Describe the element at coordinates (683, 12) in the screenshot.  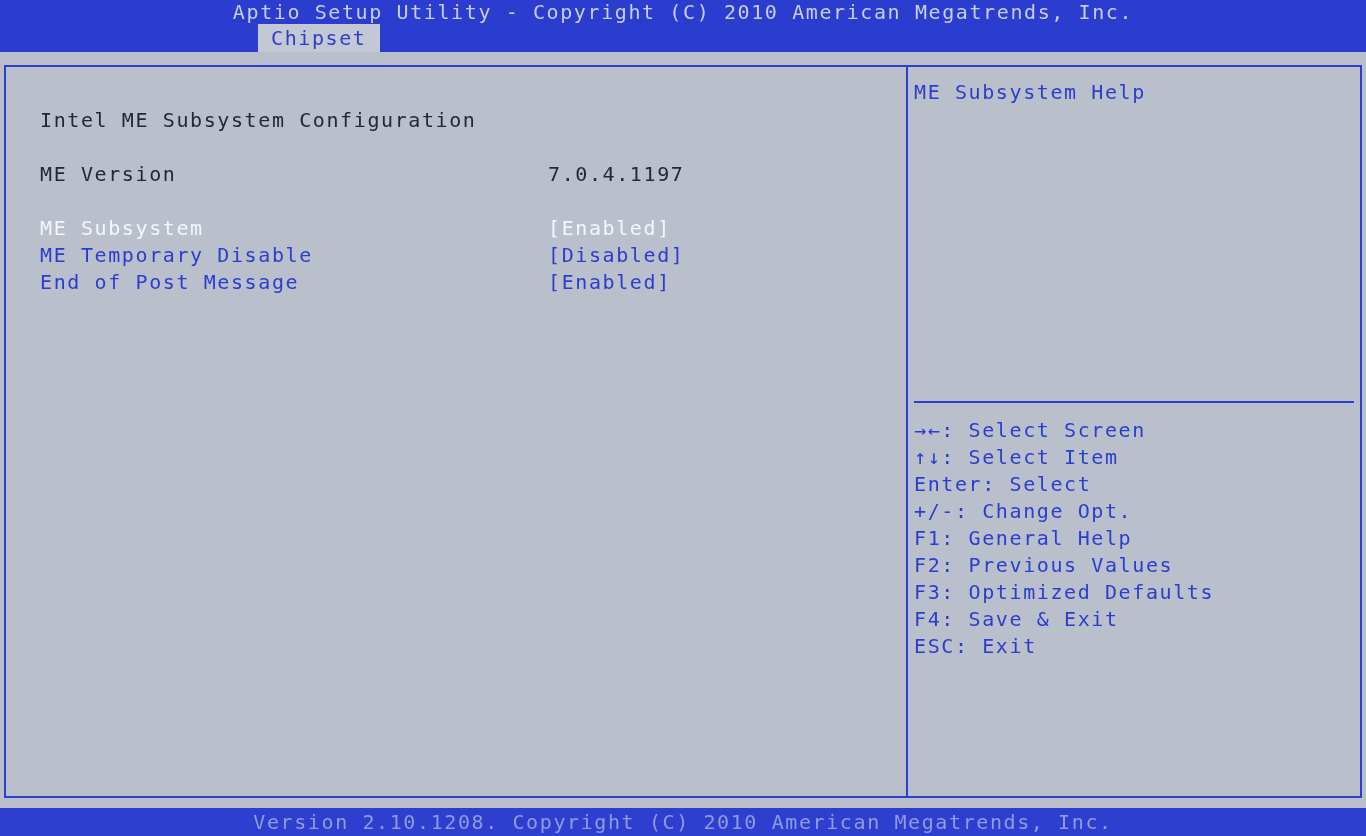
I see `window-title: Aptio Setup Utility - Copyright (C) 2010 American Megatrends, Inc.` at that location.